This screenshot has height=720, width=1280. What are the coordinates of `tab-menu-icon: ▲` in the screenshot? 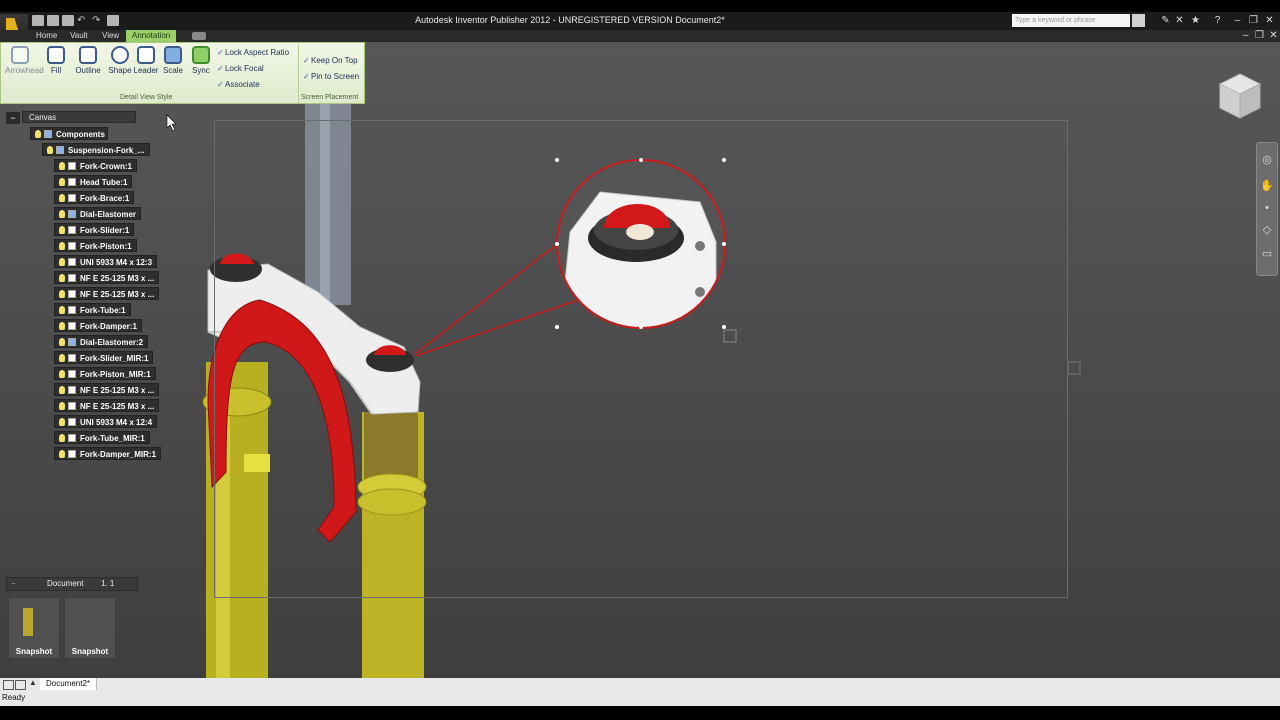 It's located at (33, 682).